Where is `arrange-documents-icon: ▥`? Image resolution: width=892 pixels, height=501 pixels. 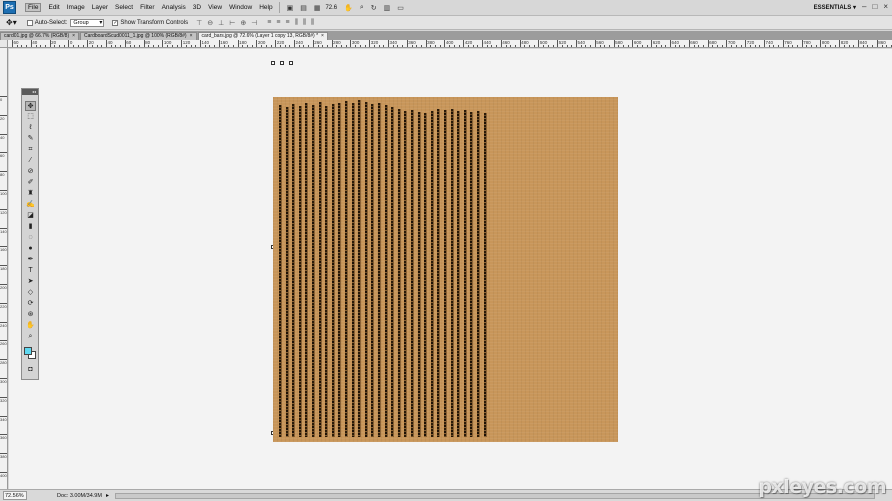
arrange-documents-icon: ▥ is located at coordinates (387, 8).